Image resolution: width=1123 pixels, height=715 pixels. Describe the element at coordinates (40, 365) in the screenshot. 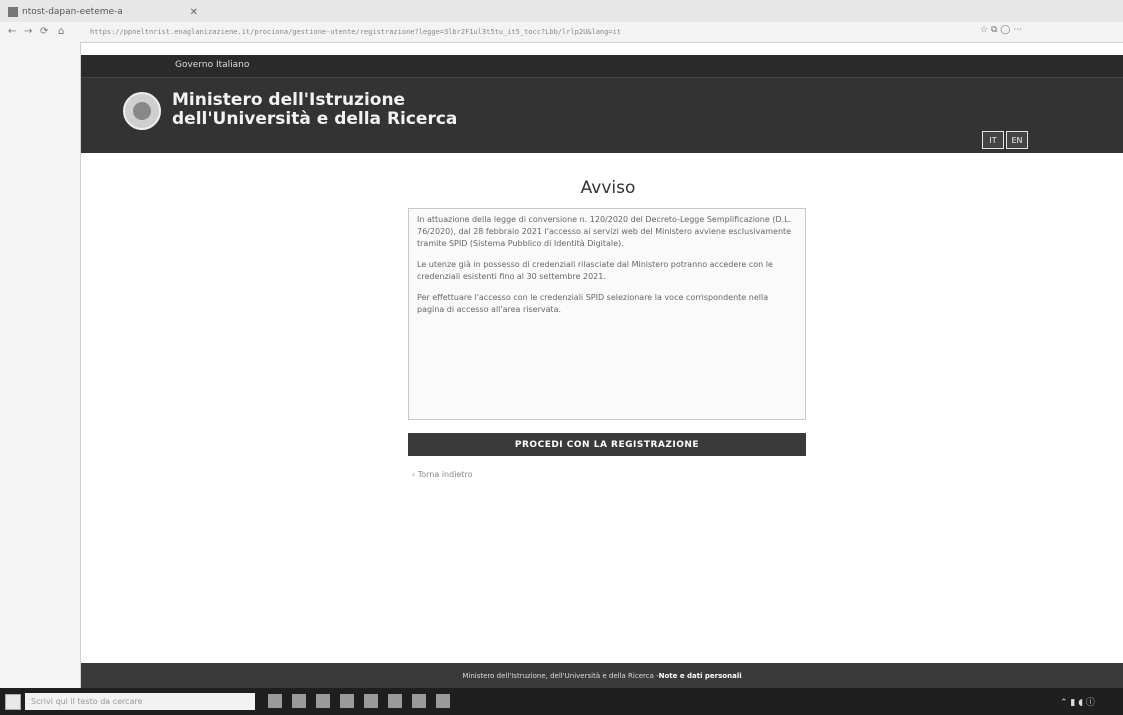

I see `window-left-edge` at that location.